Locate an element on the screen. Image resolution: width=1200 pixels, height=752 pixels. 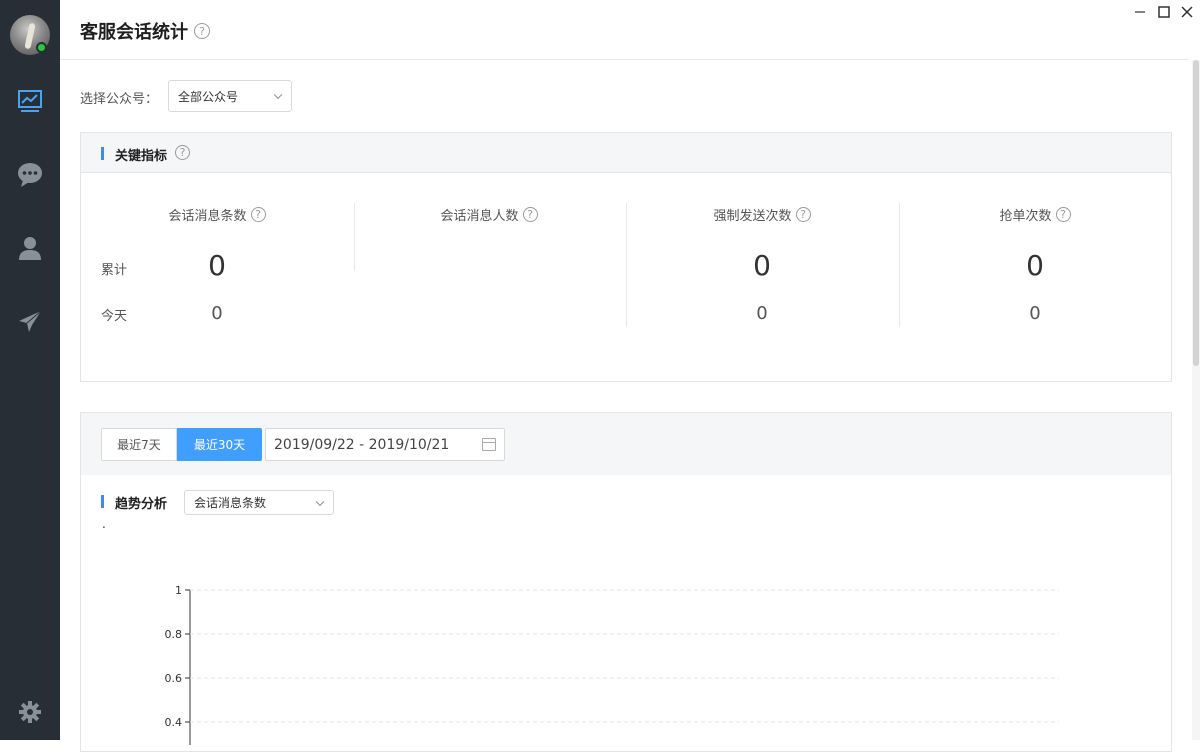
metric-message-count: 会话消息条数 ? is located at coordinates (217, 214).